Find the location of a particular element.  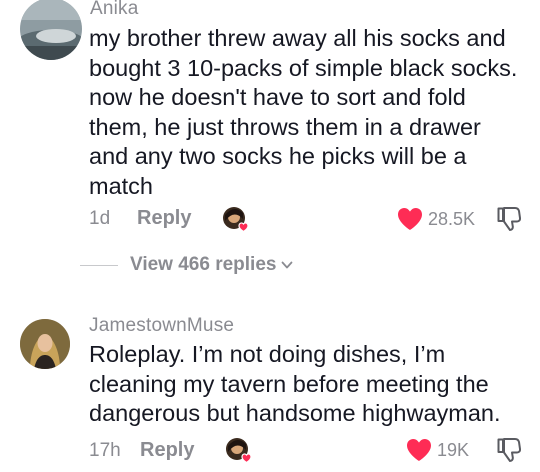

comment-timestamp: 17h is located at coordinates (105, 450).